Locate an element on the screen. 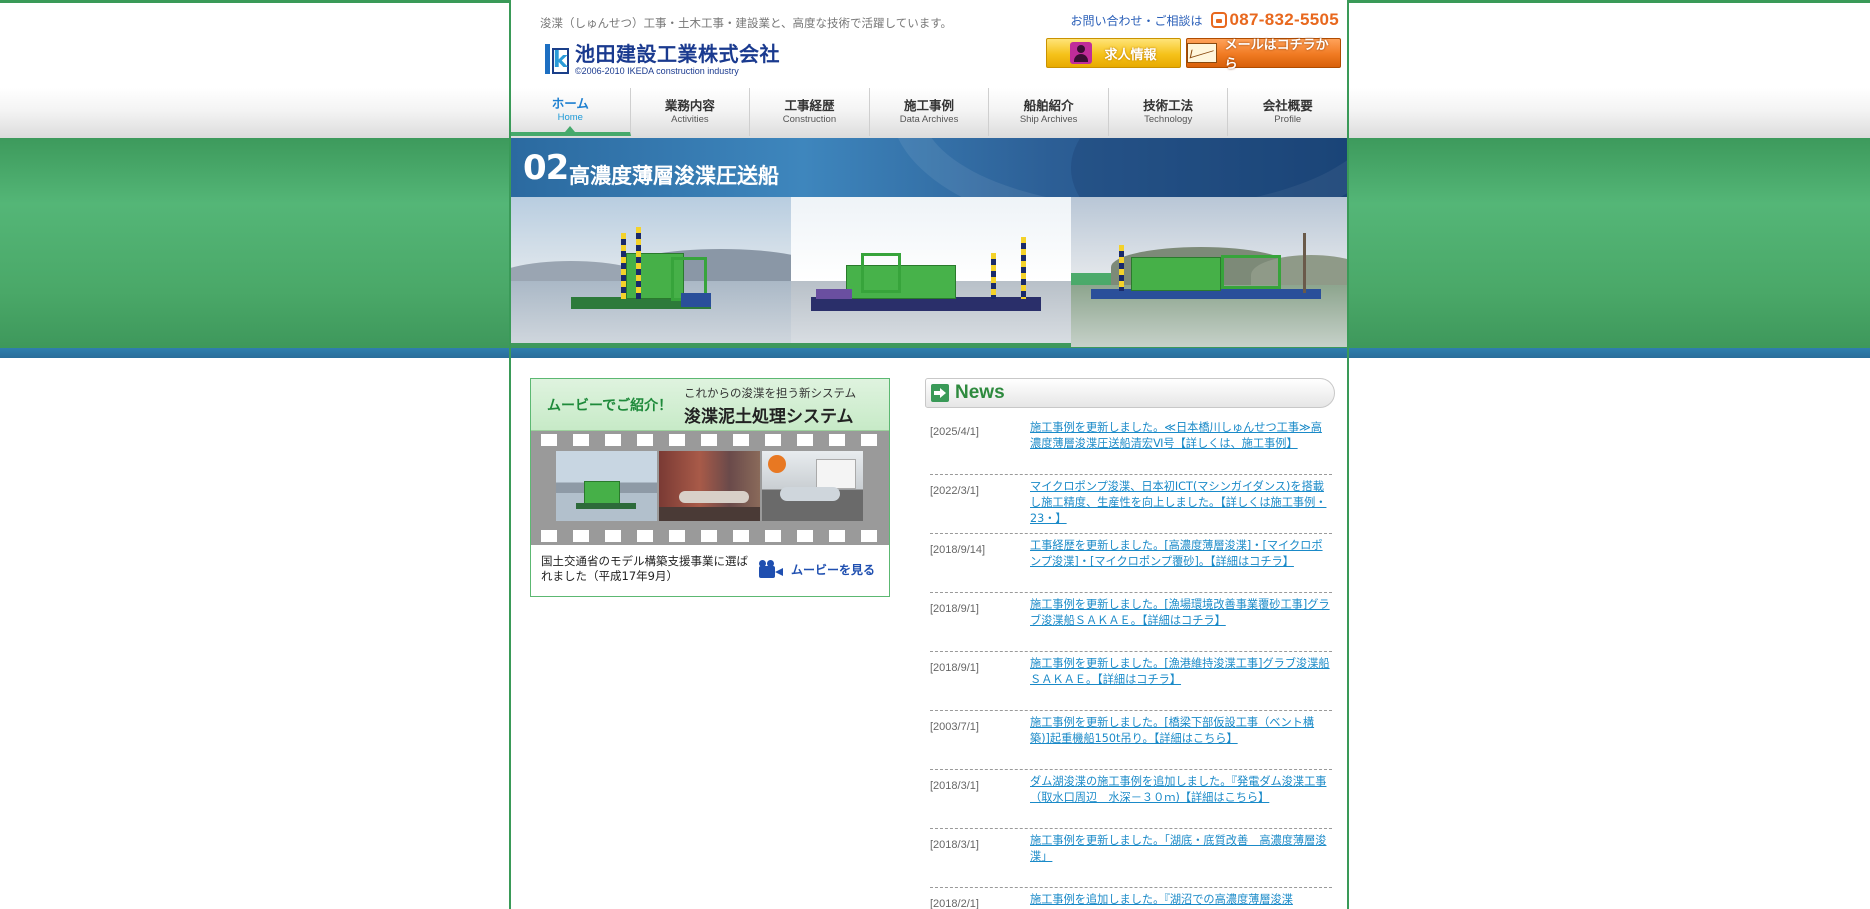 The image size is (1870, 909). hero-title: 高濃度薄層浚渫圧送船 is located at coordinates (674, 176).